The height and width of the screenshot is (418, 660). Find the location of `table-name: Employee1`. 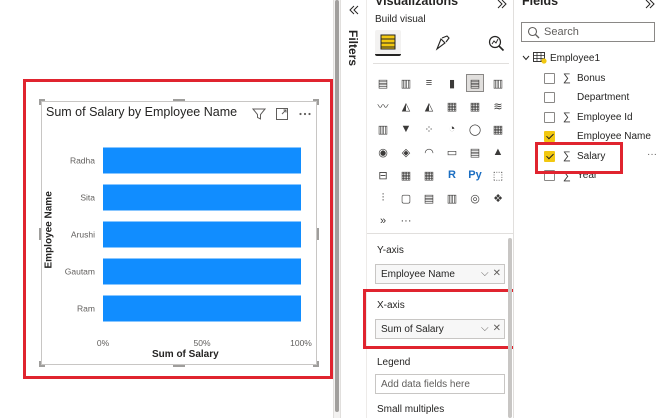

table-name: Employee1 is located at coordinates (575, 58).